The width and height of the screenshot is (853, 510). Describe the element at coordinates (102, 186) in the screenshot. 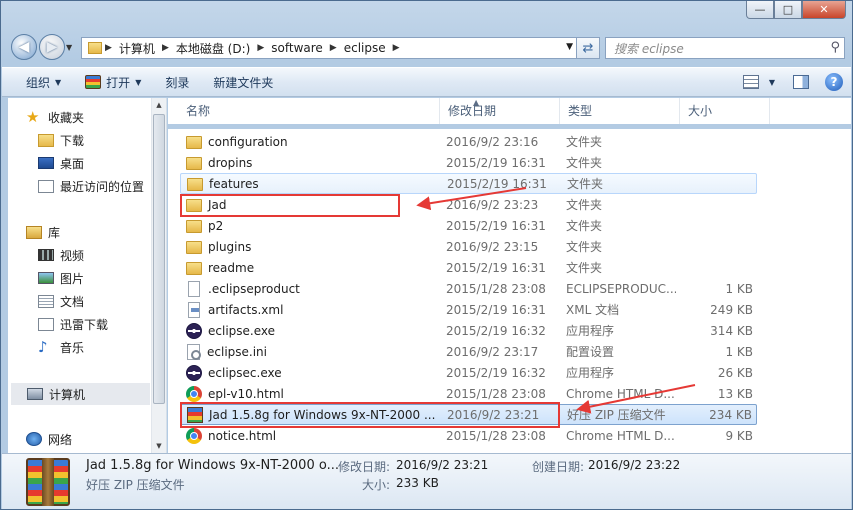

I see `nav-label: 最近访问的位置` at that location.